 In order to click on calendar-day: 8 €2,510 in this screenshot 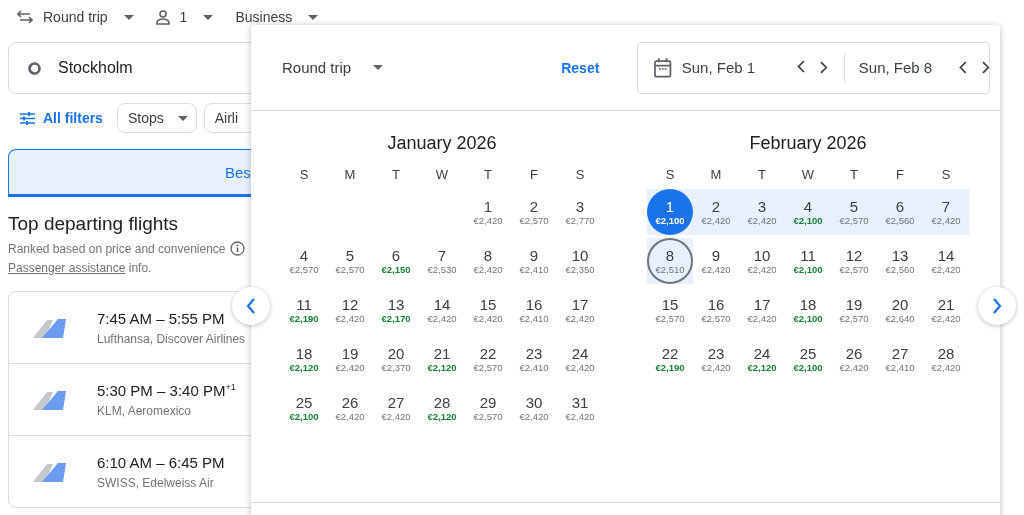, I will do `click(670, 261)`.